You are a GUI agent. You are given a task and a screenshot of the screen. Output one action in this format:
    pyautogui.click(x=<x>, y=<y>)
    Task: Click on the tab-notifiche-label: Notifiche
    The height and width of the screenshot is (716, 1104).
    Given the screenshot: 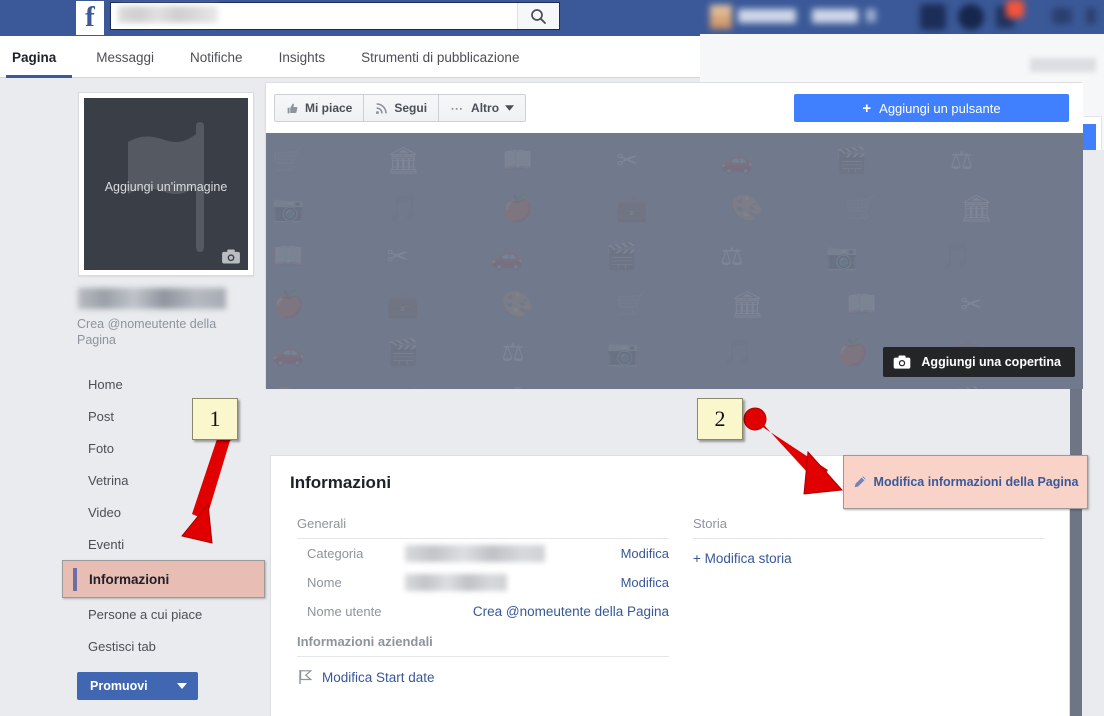 What is the action you would take?
    pyautogui.click(x=216, y=57)
    